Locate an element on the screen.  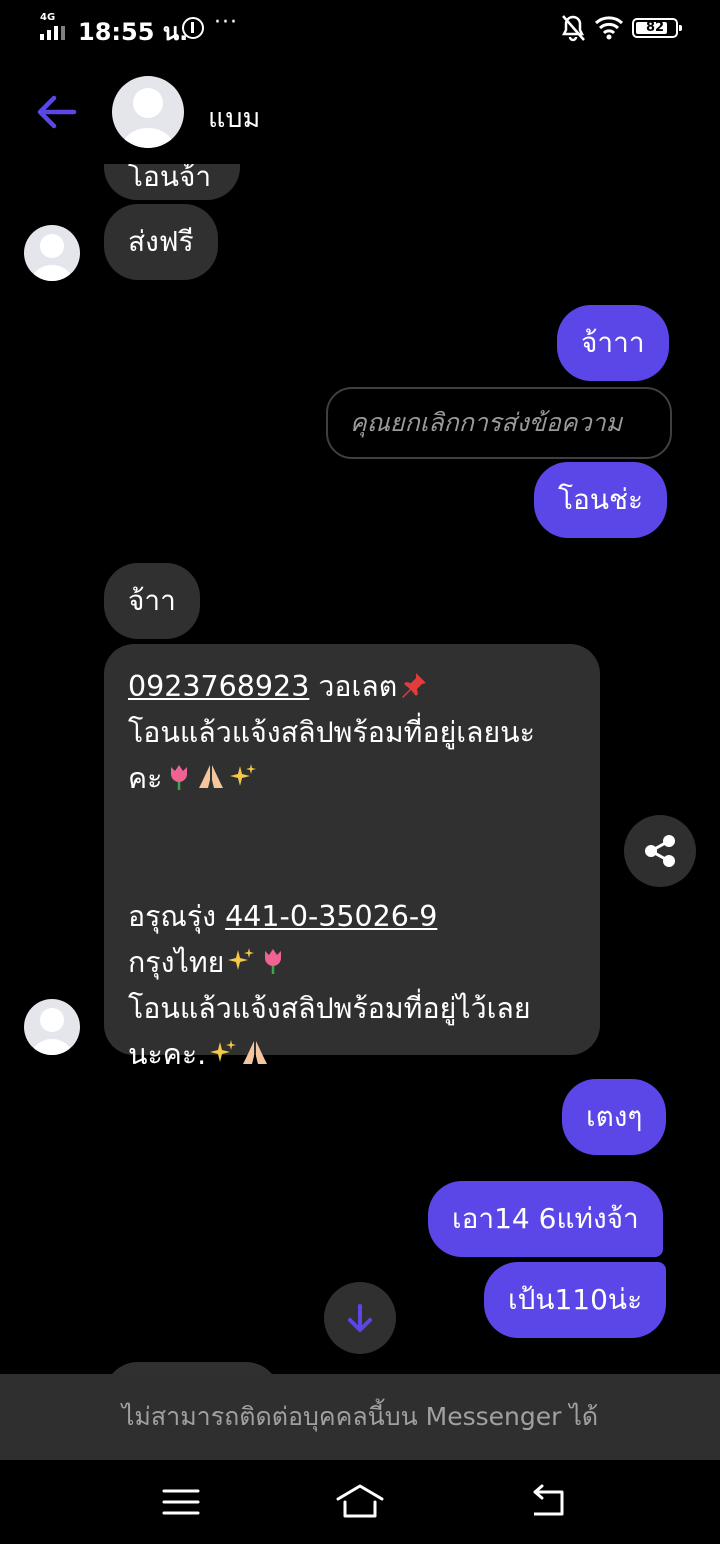
network-type: 4G is located at coordinates (48, 17).